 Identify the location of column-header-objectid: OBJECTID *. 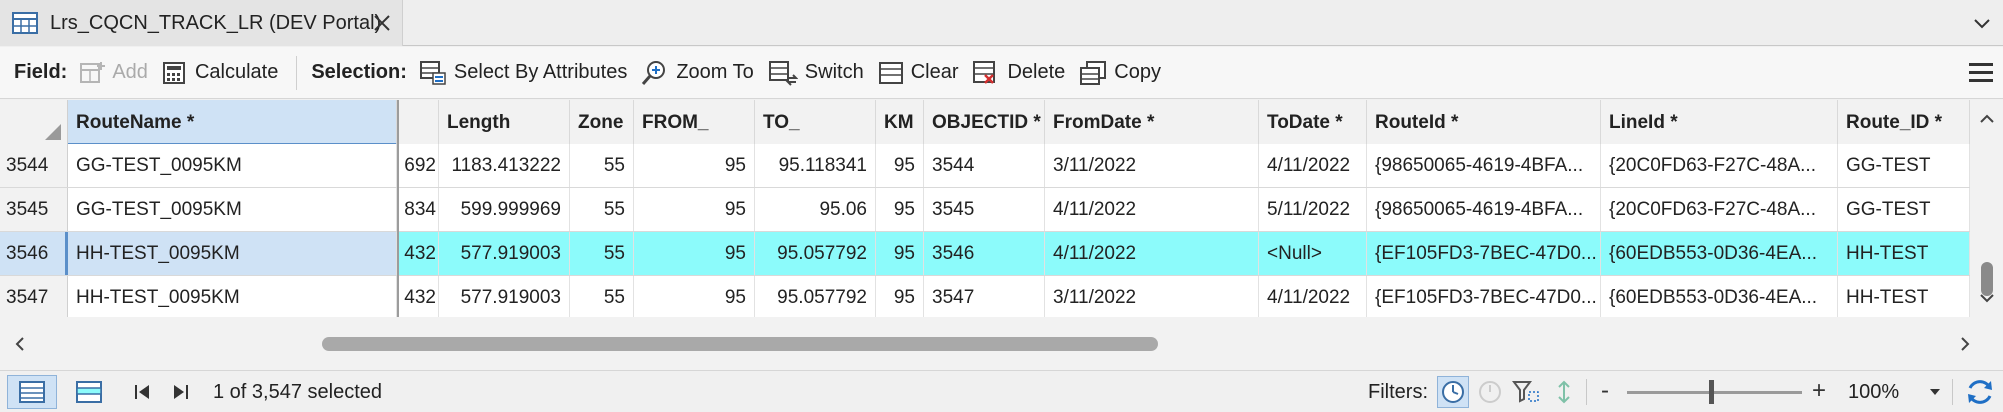
(984, 123).